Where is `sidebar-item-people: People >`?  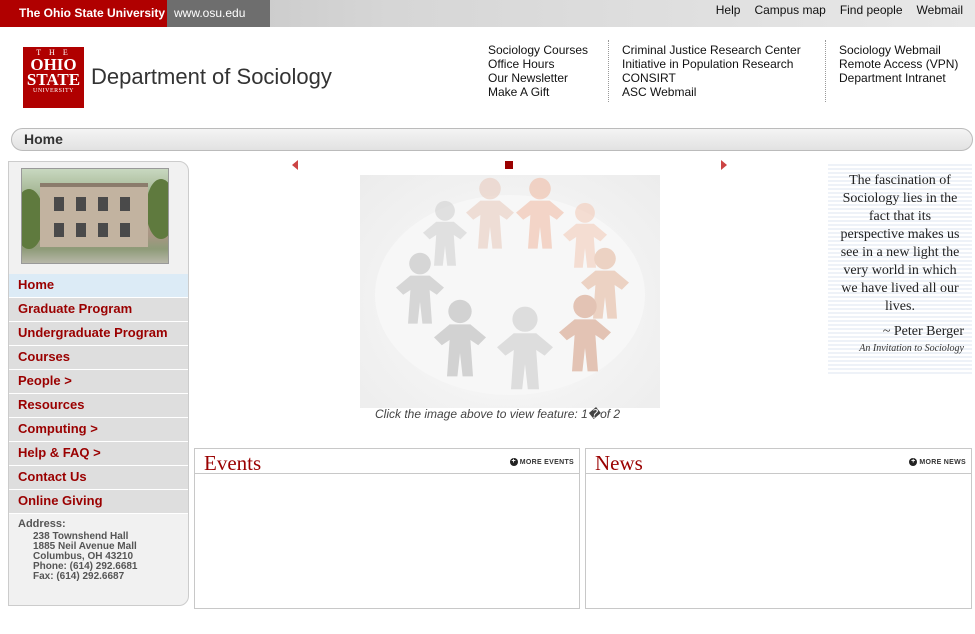 sidebar-item-people: People > is located at coordinates (98, 382).